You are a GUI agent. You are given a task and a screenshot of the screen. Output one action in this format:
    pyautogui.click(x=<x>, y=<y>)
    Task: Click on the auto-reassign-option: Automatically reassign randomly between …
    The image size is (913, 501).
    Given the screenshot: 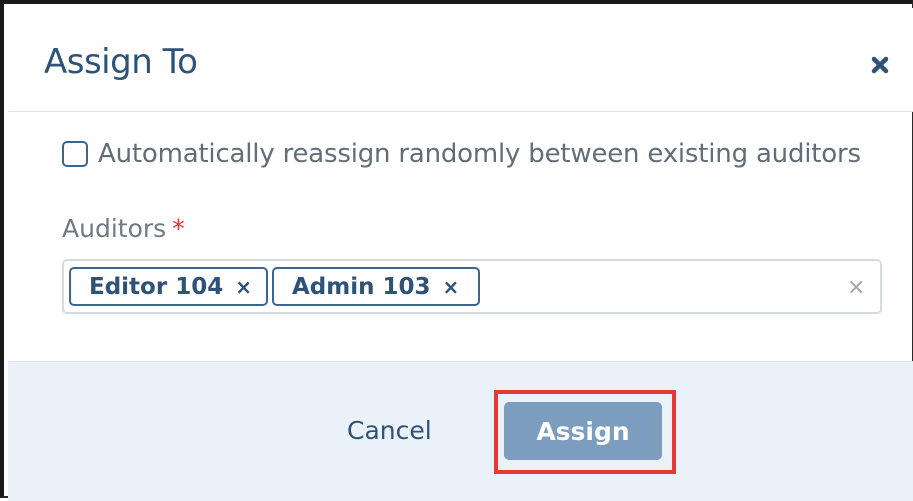 What is the action you would take?
    pyautogui.click(x=461, y=154)
    